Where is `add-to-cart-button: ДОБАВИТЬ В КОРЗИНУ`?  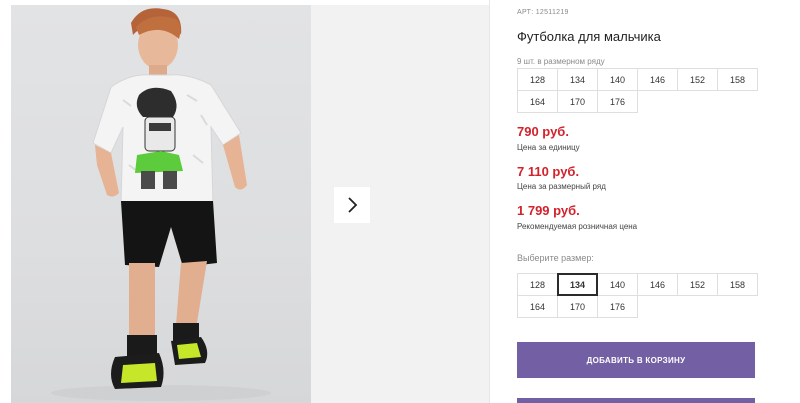
add-to-cart-button: ДОБАВИТЬ В КОРЗИНУ is located at coordinates (636, 360).